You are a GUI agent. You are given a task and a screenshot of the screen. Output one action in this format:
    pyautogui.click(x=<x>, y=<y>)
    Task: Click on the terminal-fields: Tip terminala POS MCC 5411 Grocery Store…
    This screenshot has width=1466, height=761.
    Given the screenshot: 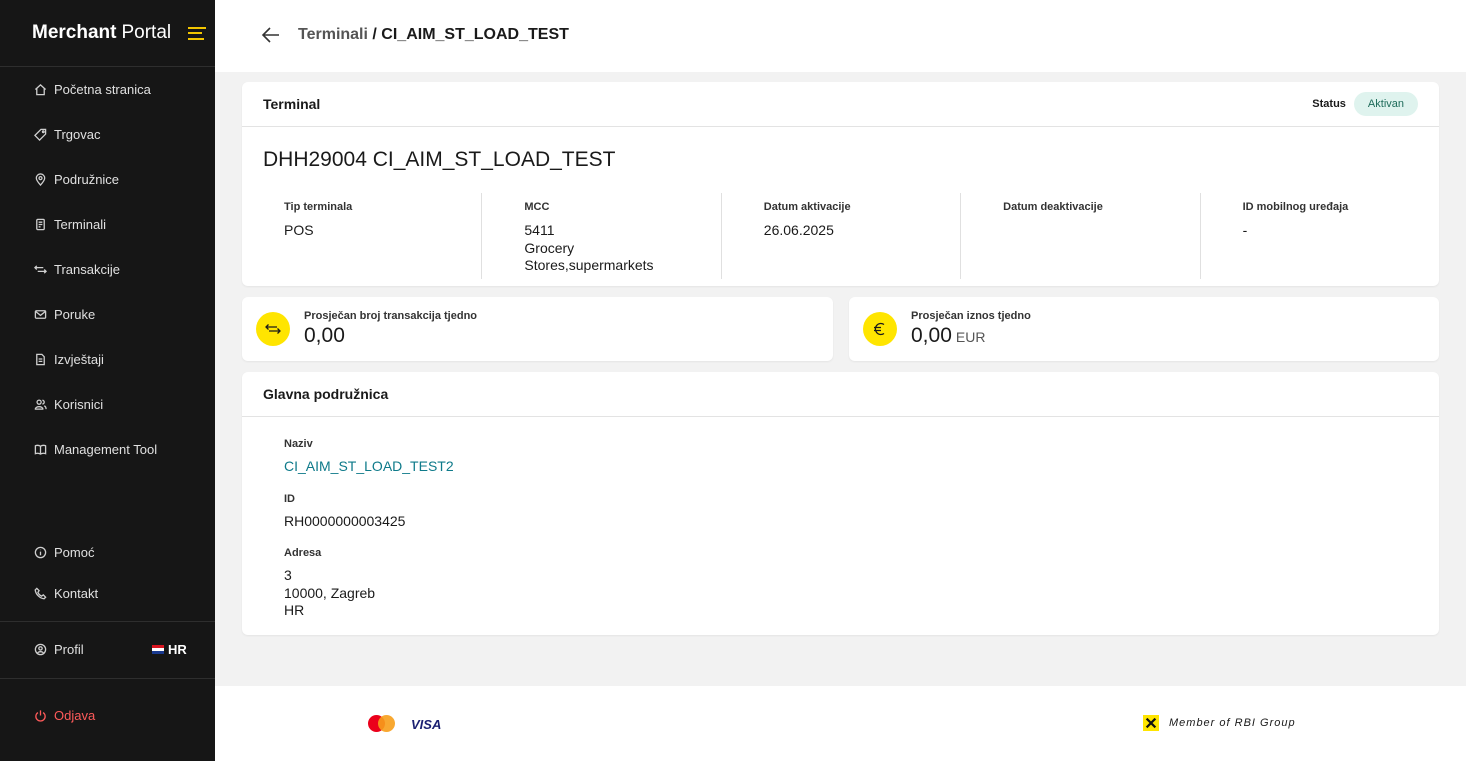 What is the action you would take?
    pyautogui.click(x=840, y=236)
    